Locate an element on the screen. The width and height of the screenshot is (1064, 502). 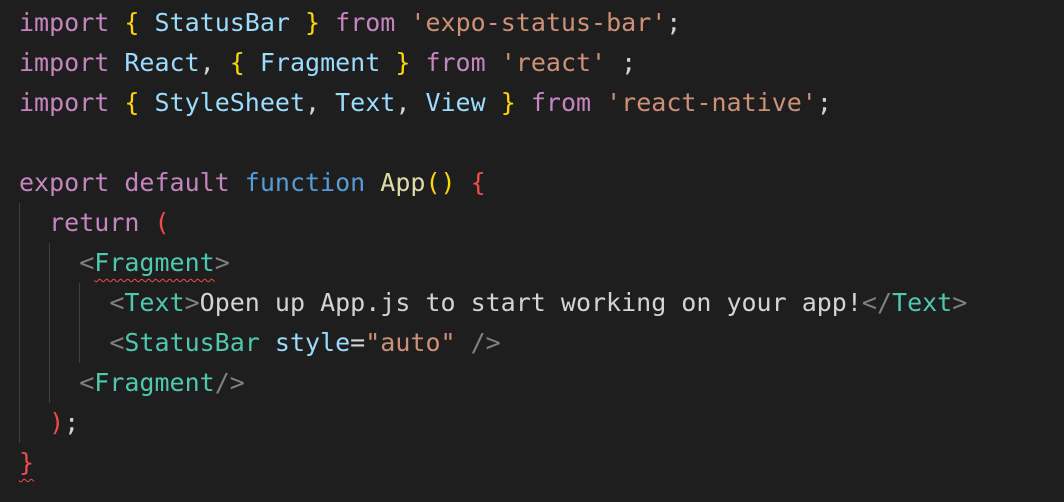
code-token: ) is located at coordinates (57, 422).